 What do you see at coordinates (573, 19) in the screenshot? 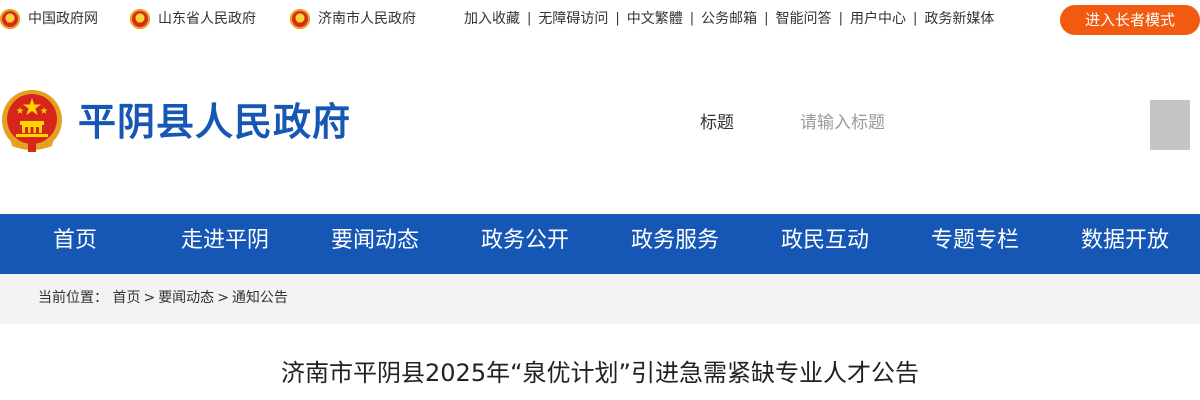
I see `util-accessibility: 无障碍访问` at bounding box center [573, 19].